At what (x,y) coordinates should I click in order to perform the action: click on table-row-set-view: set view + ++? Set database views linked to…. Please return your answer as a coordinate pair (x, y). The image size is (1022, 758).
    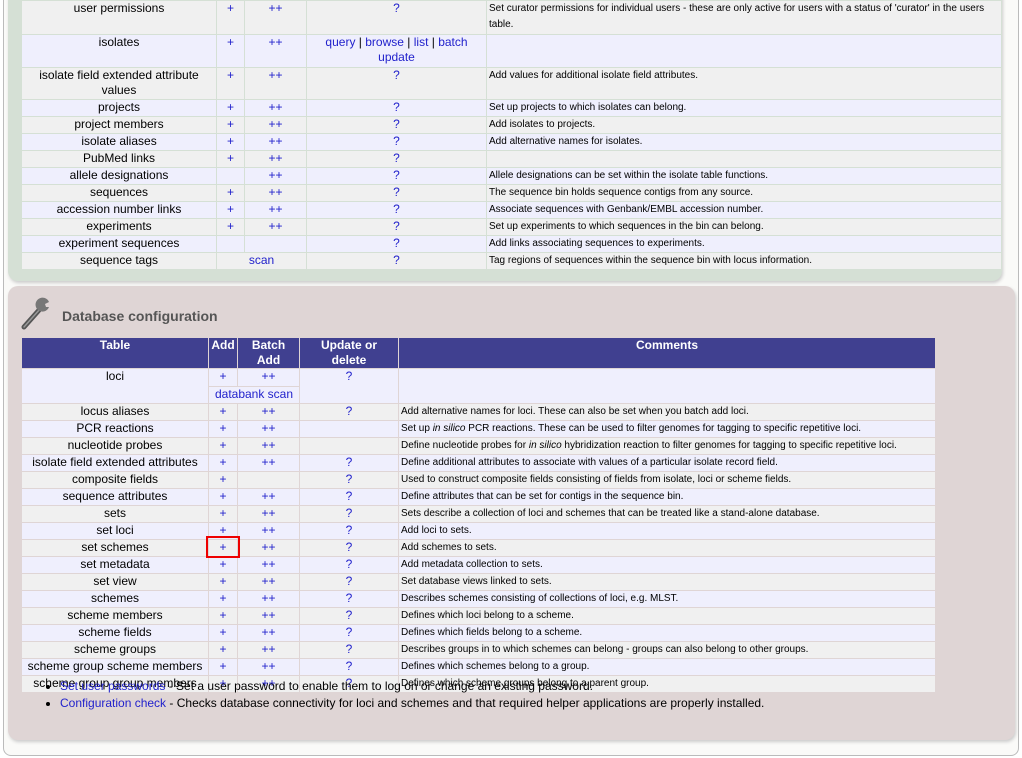
    Looking at the image, I should click on (478, 582).